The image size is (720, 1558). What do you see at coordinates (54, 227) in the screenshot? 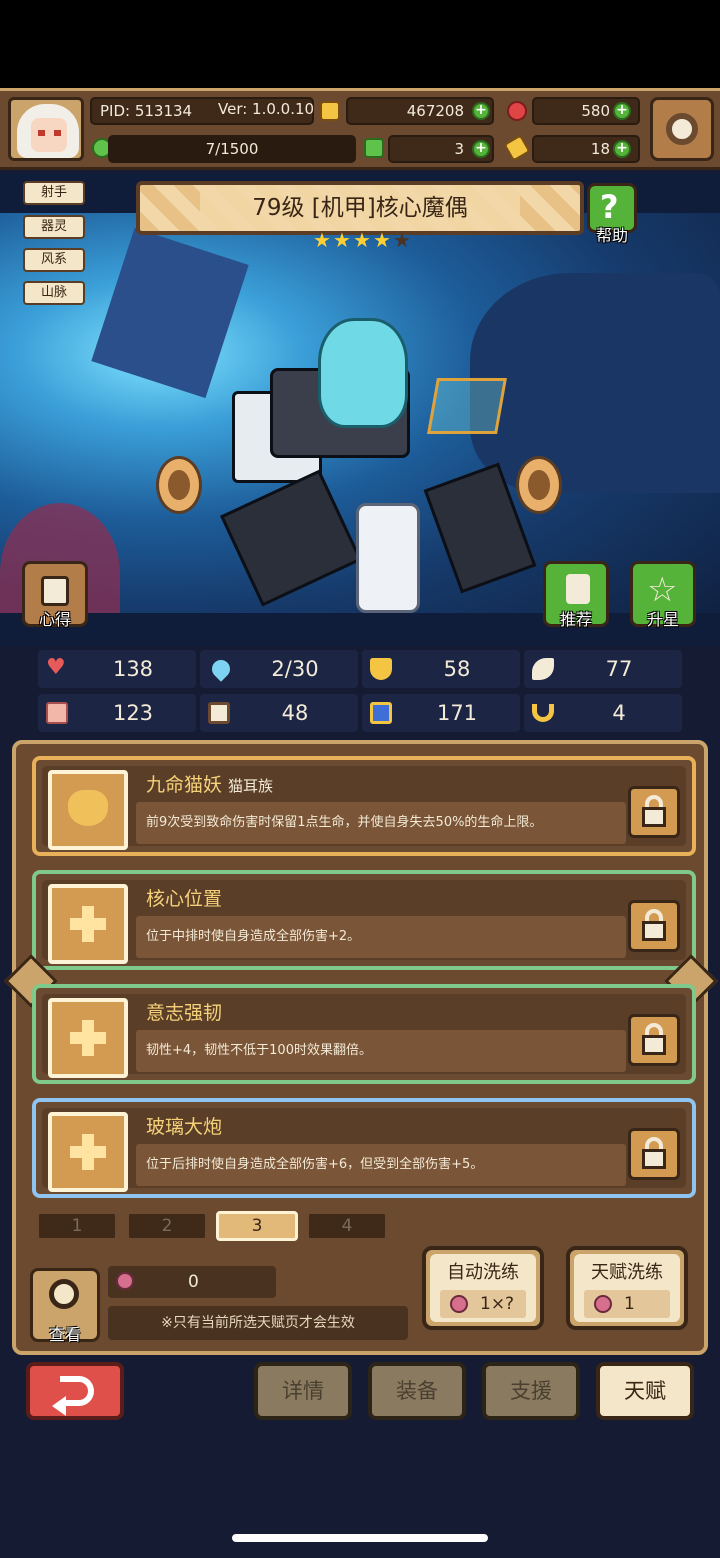
I see `tag-spirit: 器灵` at bounding box center [54, 227].